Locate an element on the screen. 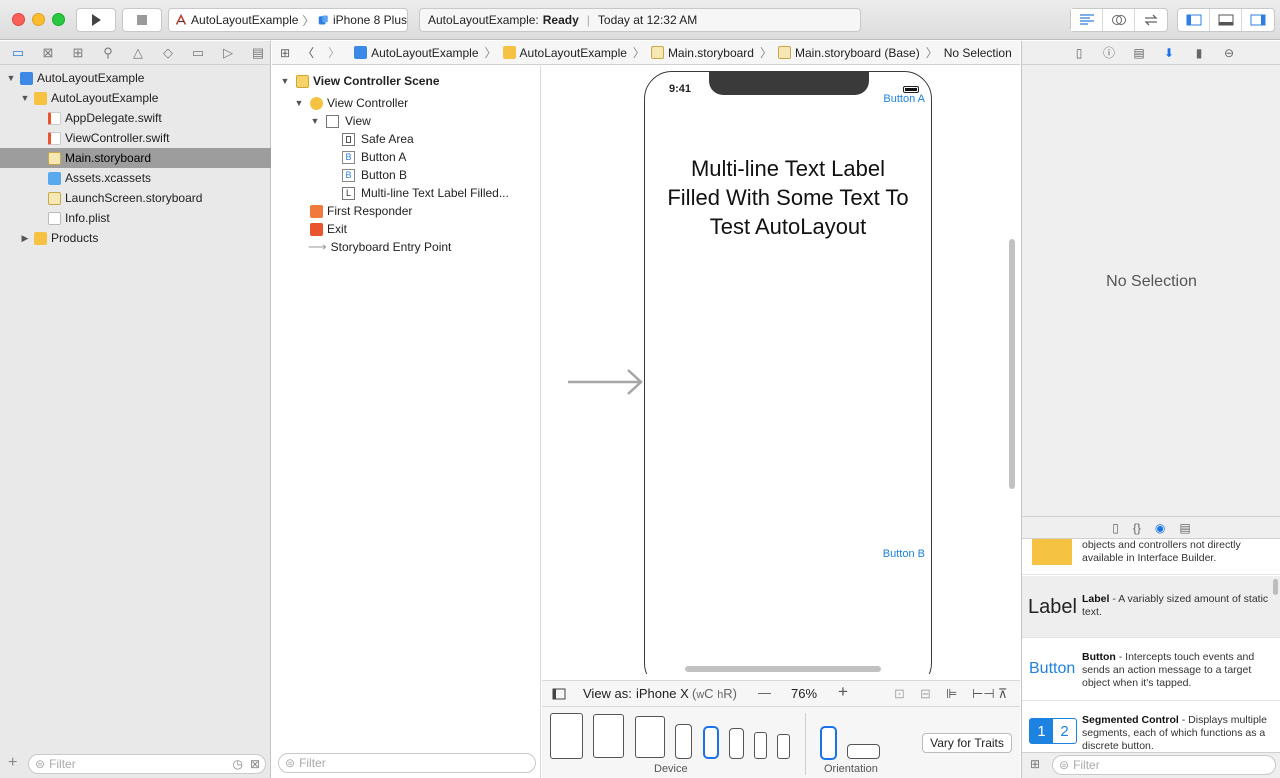 Image resolution: width=1280 pixels, height=778 pixels. tree-group-folder: ▼ AutoLayoutExample is located at coordinates (135, 98).